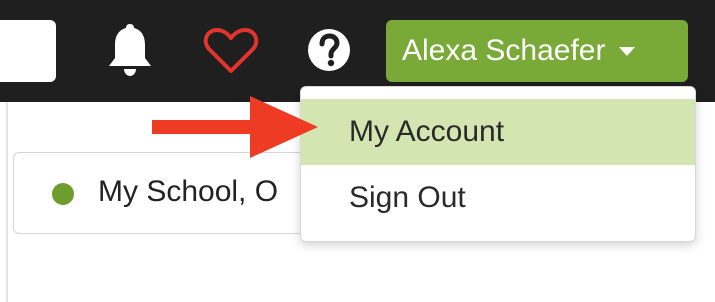 The width and height of the screenshot is (715, 302). What do you see at coordinates (7, 202) in the screenshot?
I see `divider` at bounding box center [7, 202].